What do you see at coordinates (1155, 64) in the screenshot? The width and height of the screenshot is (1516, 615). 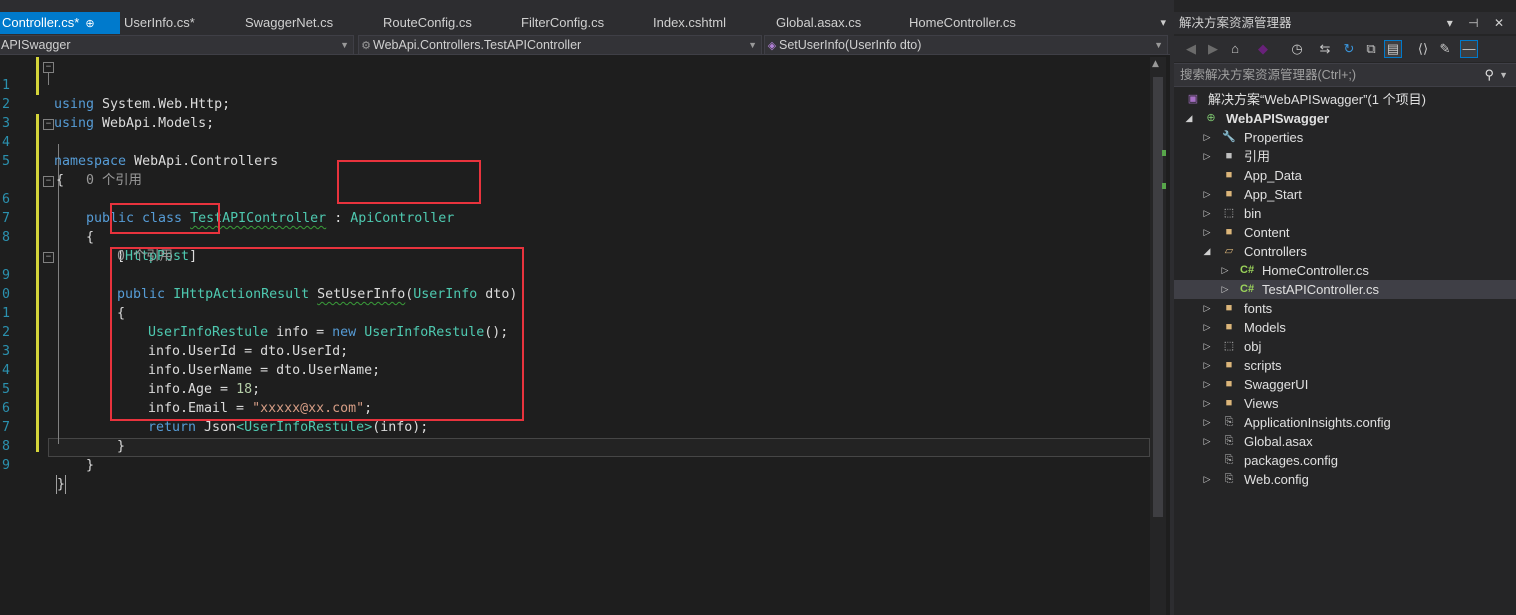 I see `scroll-up-icon: ▲` at bounding box center [1155, 64].